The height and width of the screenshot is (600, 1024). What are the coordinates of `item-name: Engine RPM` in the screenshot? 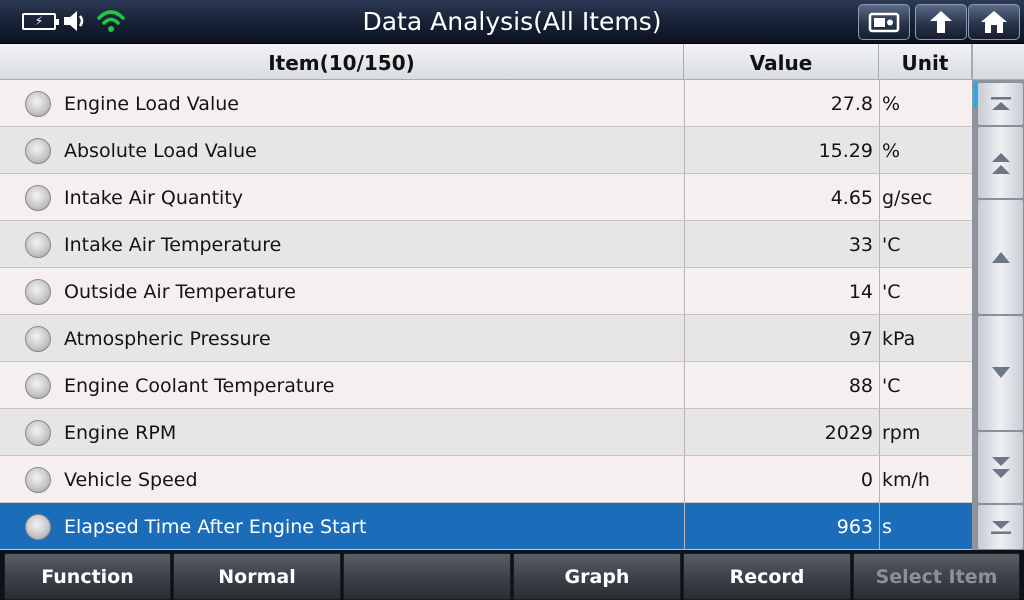 It's located at (120, 433).